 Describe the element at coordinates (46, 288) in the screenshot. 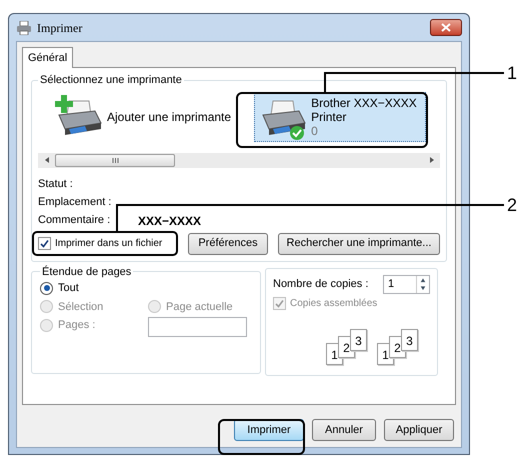

I see `radio-button` at that location.